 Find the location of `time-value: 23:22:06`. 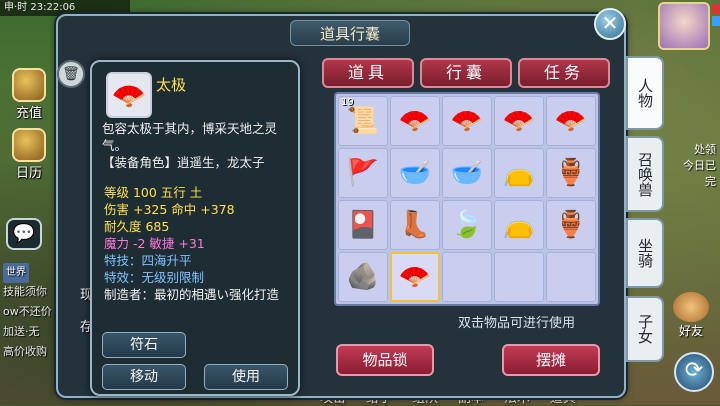

time-value: 23:22:06 is located at coordinates (53, 7).